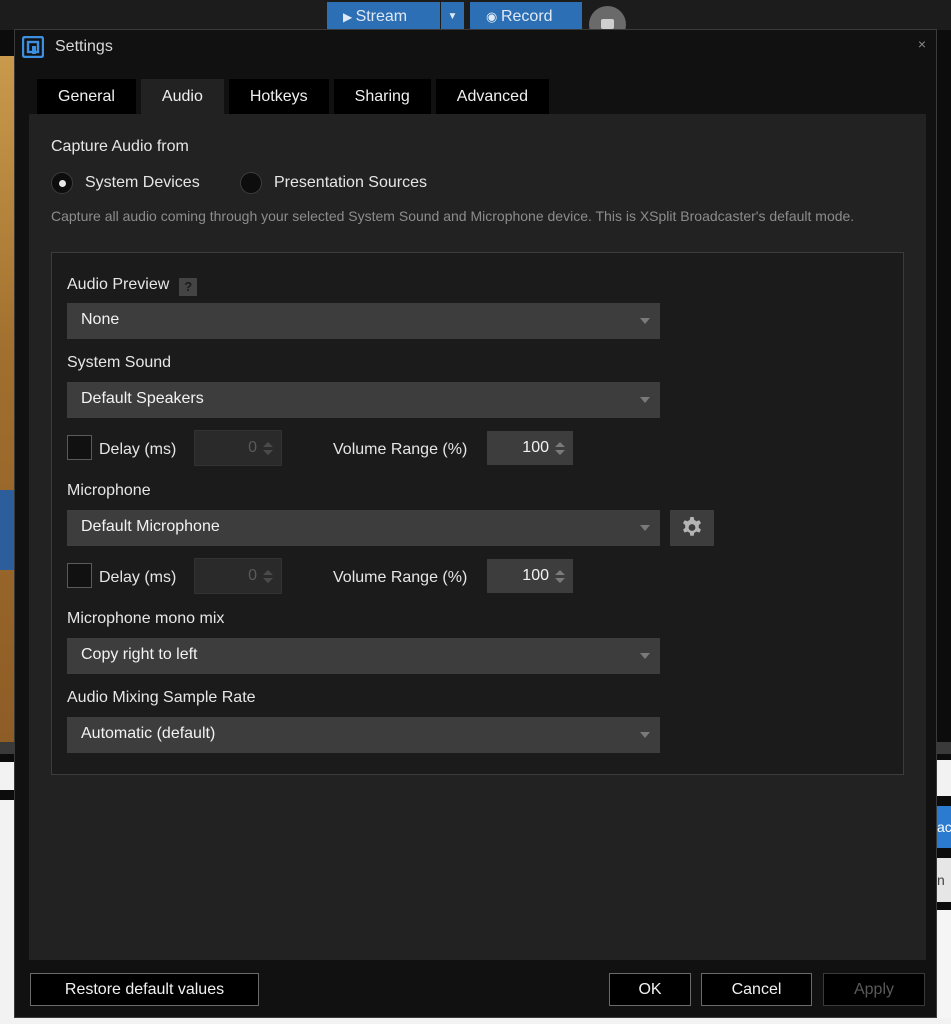  Describe the element at coordinates (349, 17) in the screenshot. I see `play-icon: ▶` at that location.